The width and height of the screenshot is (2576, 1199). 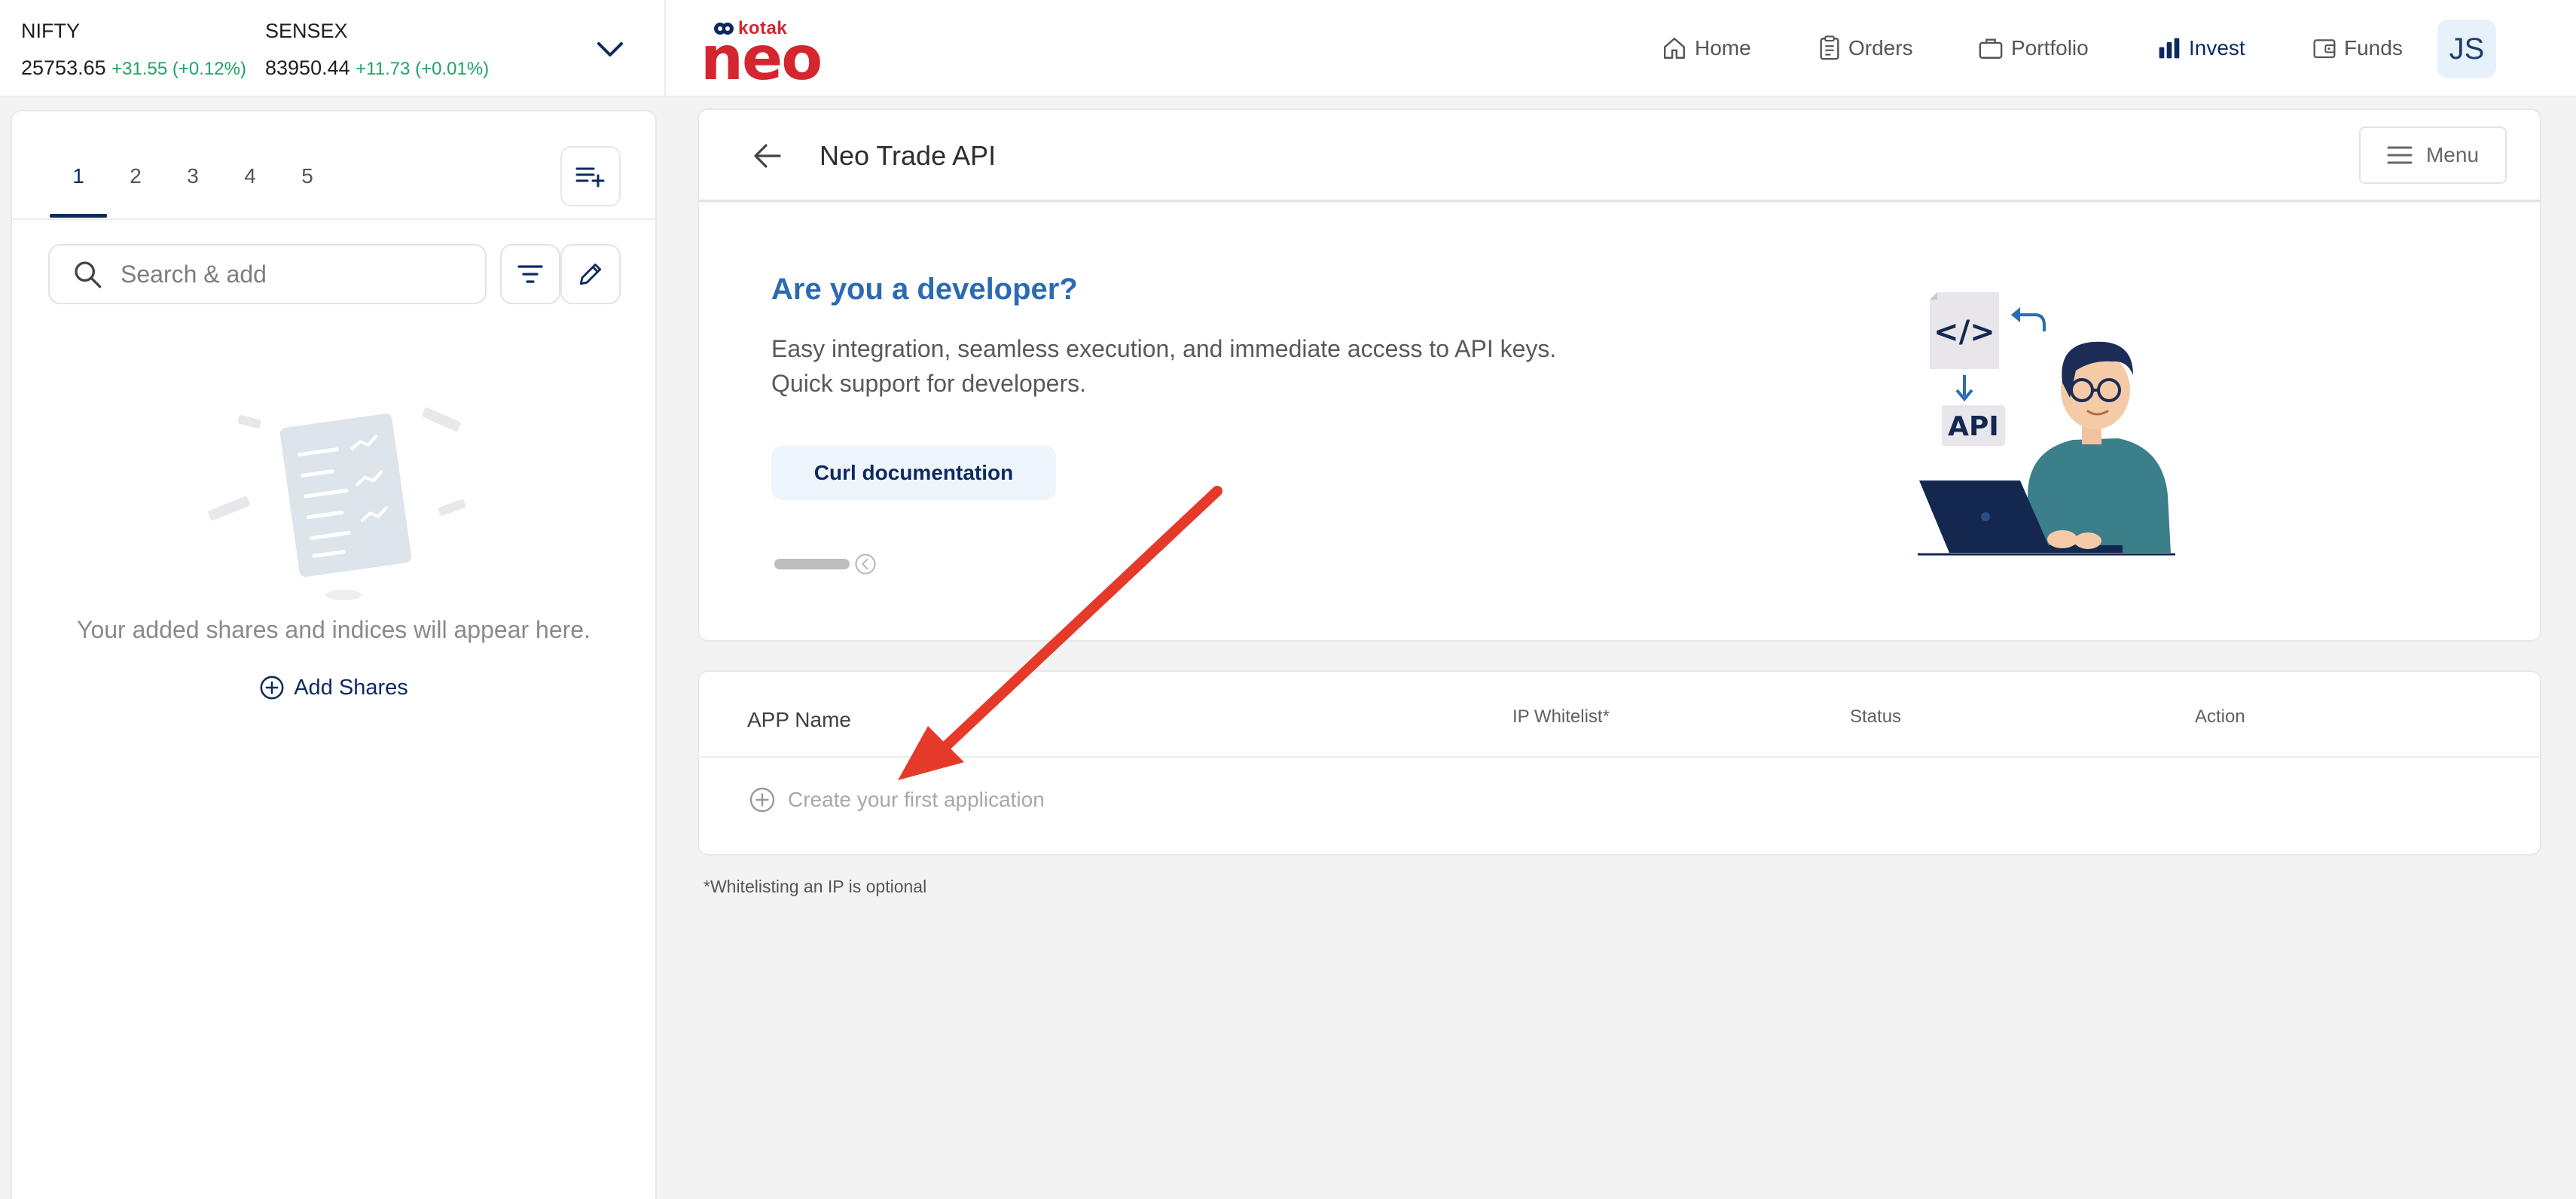 I want to click on nav-home: Home, so click(x=1706, y=48).